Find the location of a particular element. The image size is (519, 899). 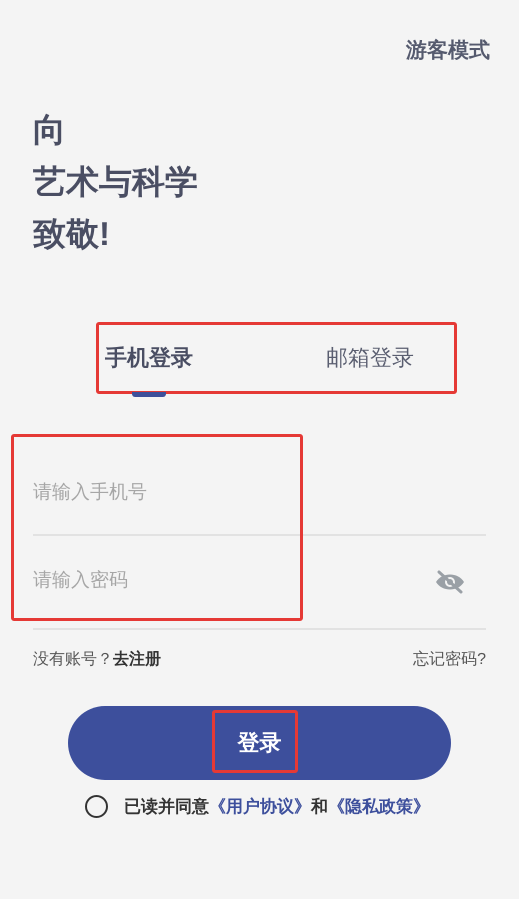

guest-mode-link: 游客模式 is located at coordinates (448, 50).